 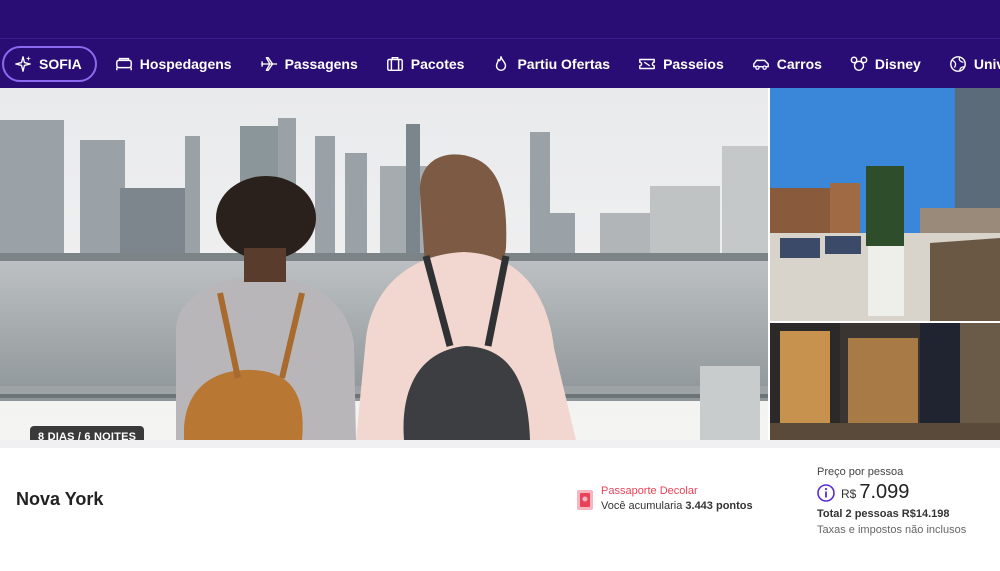 What do you see at coordinates (799, 63) in the screenshot?
I see `nav-label: Carros` at bounding box center [799, 63].